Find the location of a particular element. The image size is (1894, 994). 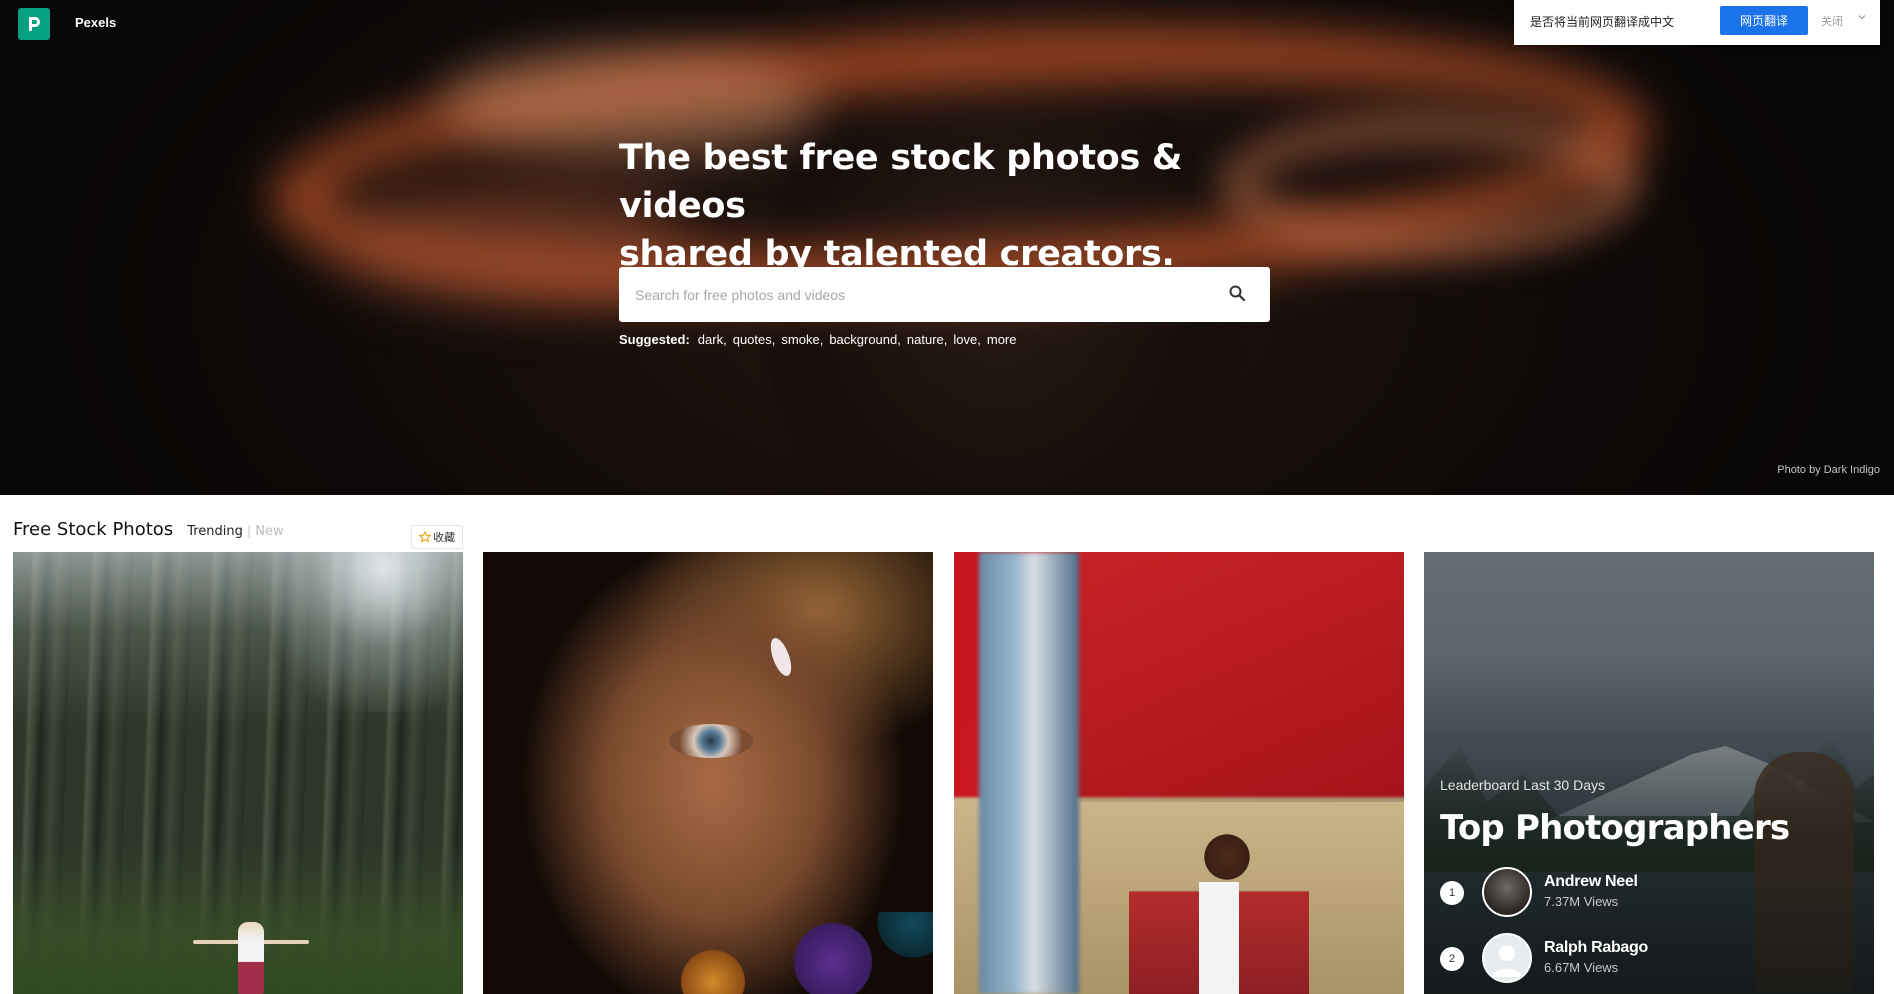

portrait-flowers is located at coordinates (783, 953).